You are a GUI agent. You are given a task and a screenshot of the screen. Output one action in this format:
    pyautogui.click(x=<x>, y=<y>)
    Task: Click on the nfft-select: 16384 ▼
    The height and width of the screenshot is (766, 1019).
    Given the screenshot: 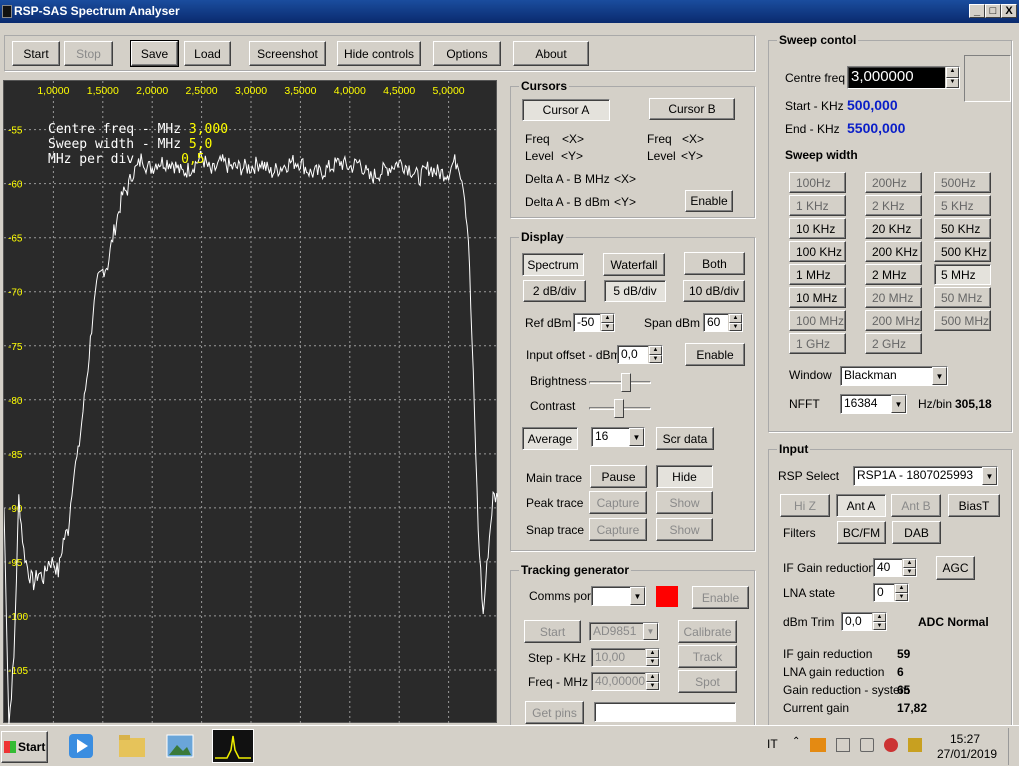 What is the action you would take?
    pyautogui.click(x=873, y=404)
    